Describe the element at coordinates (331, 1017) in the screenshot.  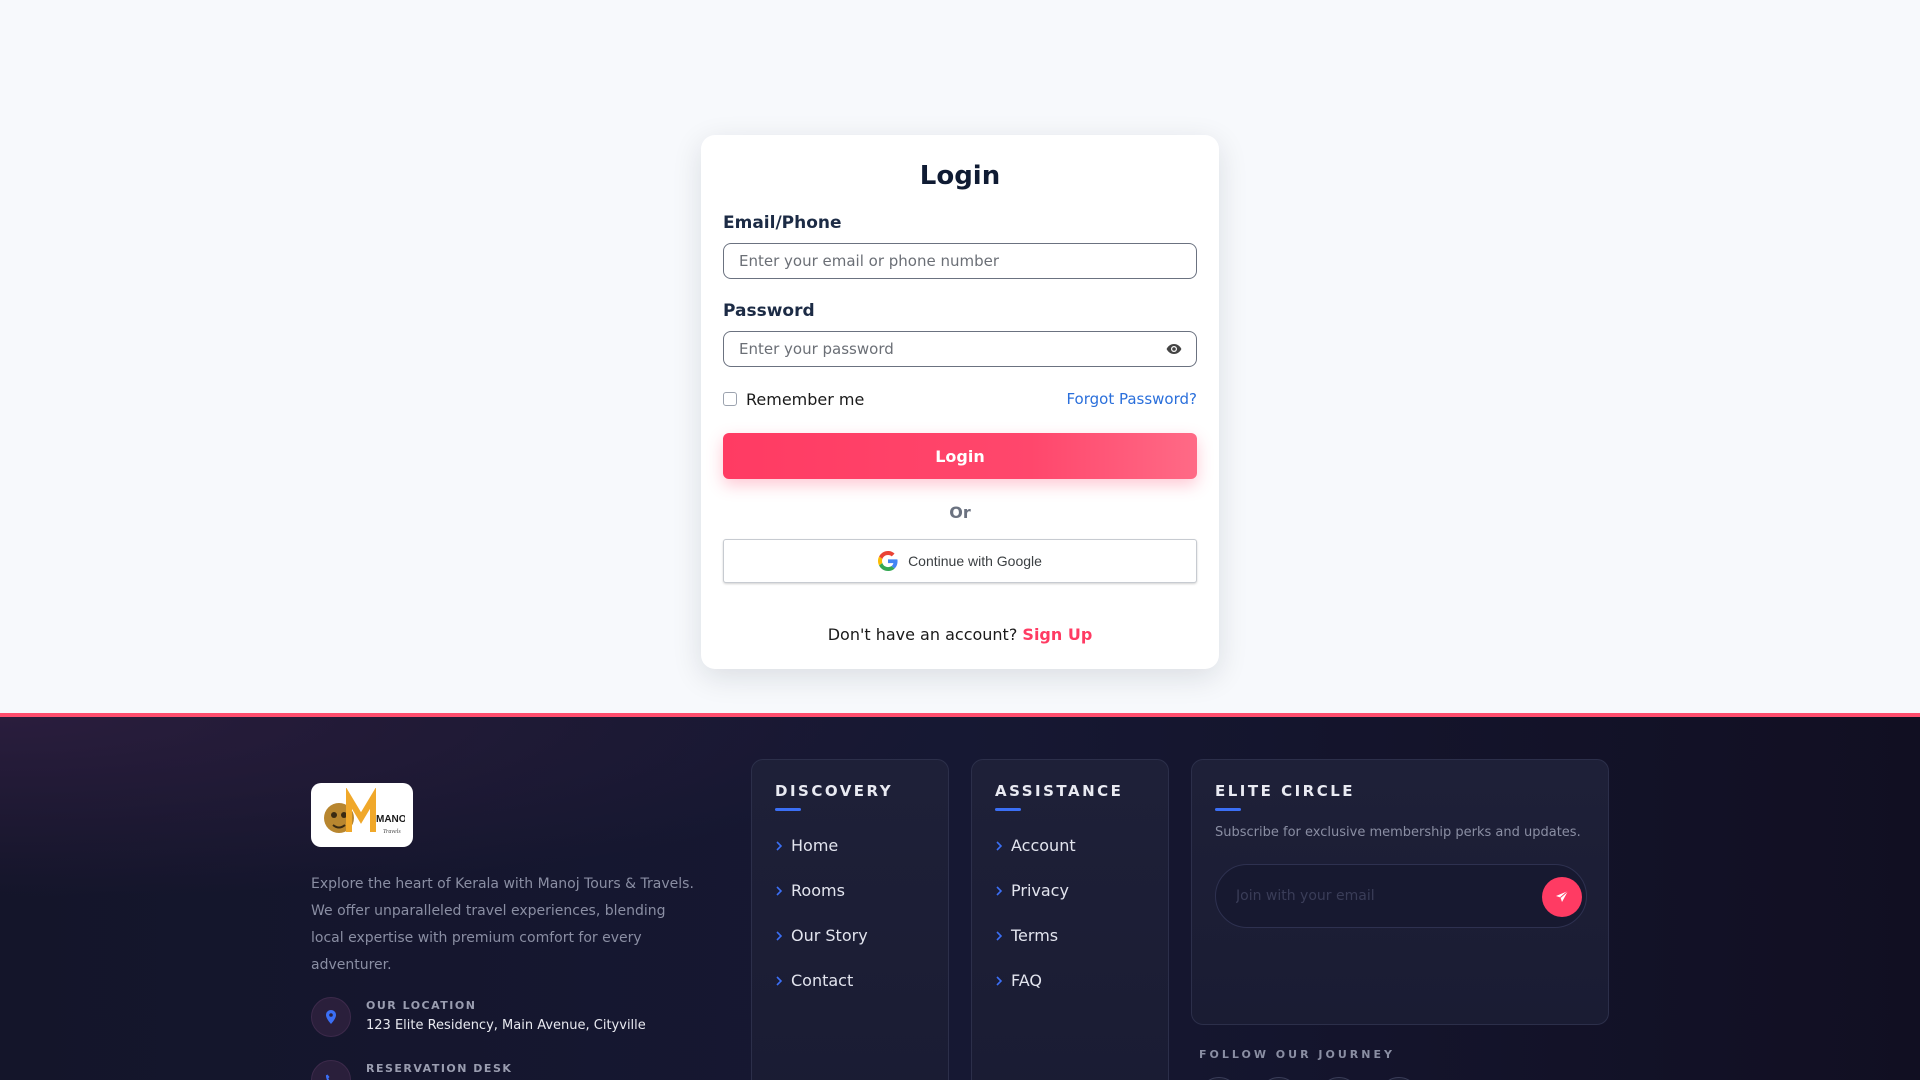
I see `map-pin-icon` at that location.